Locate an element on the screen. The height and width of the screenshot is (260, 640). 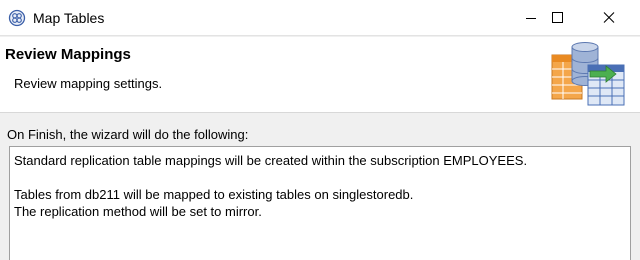
wizard-globe-icon is located at coordinates (17, 18).